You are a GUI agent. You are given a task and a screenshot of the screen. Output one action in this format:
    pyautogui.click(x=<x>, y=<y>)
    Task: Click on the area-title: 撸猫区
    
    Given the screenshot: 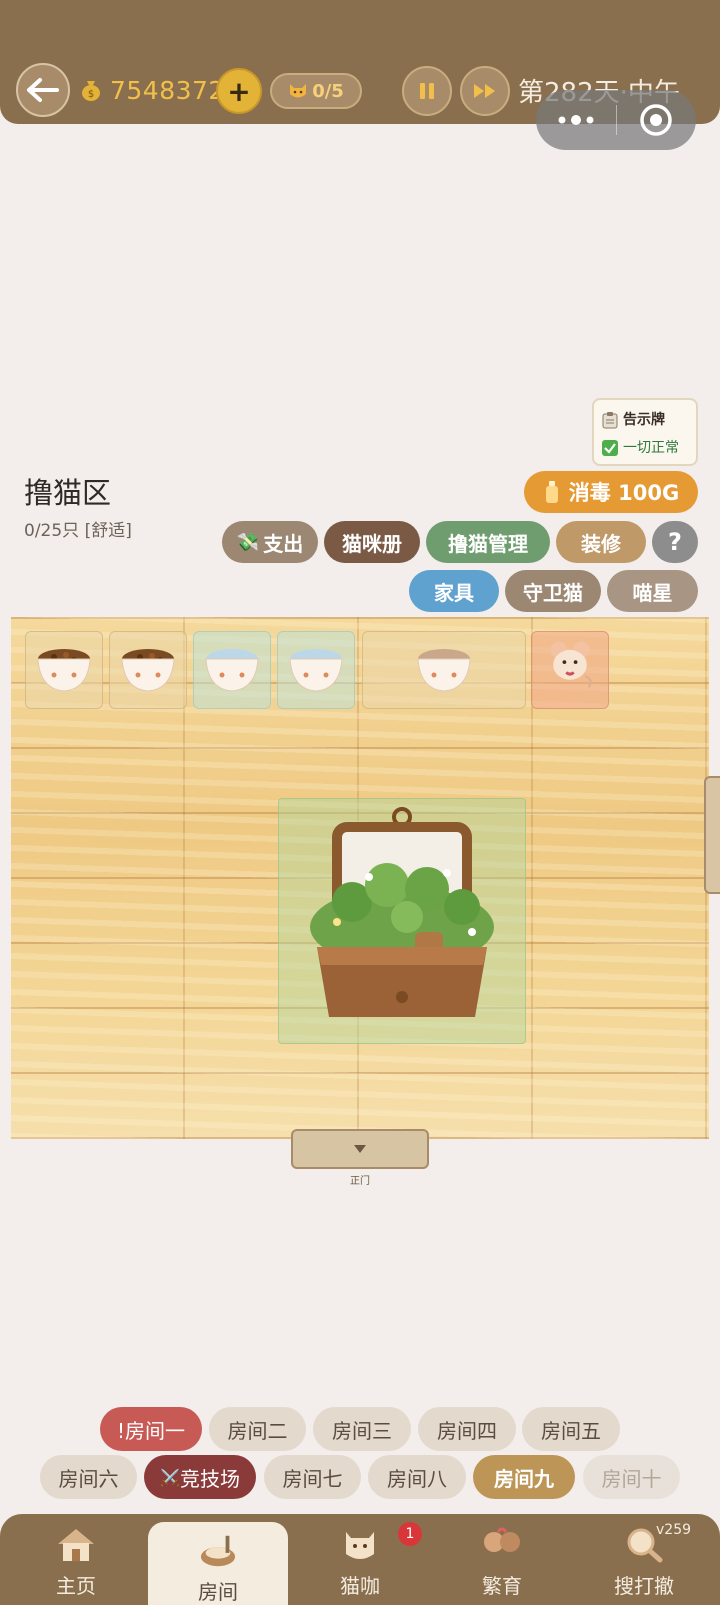 What is the action you would take?
    pyautogui.click(x=68, y=493)
    